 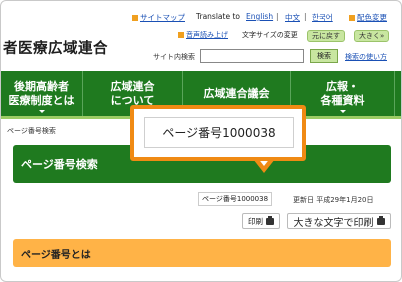 I want to click on search-input, so click(x=252, y=56).